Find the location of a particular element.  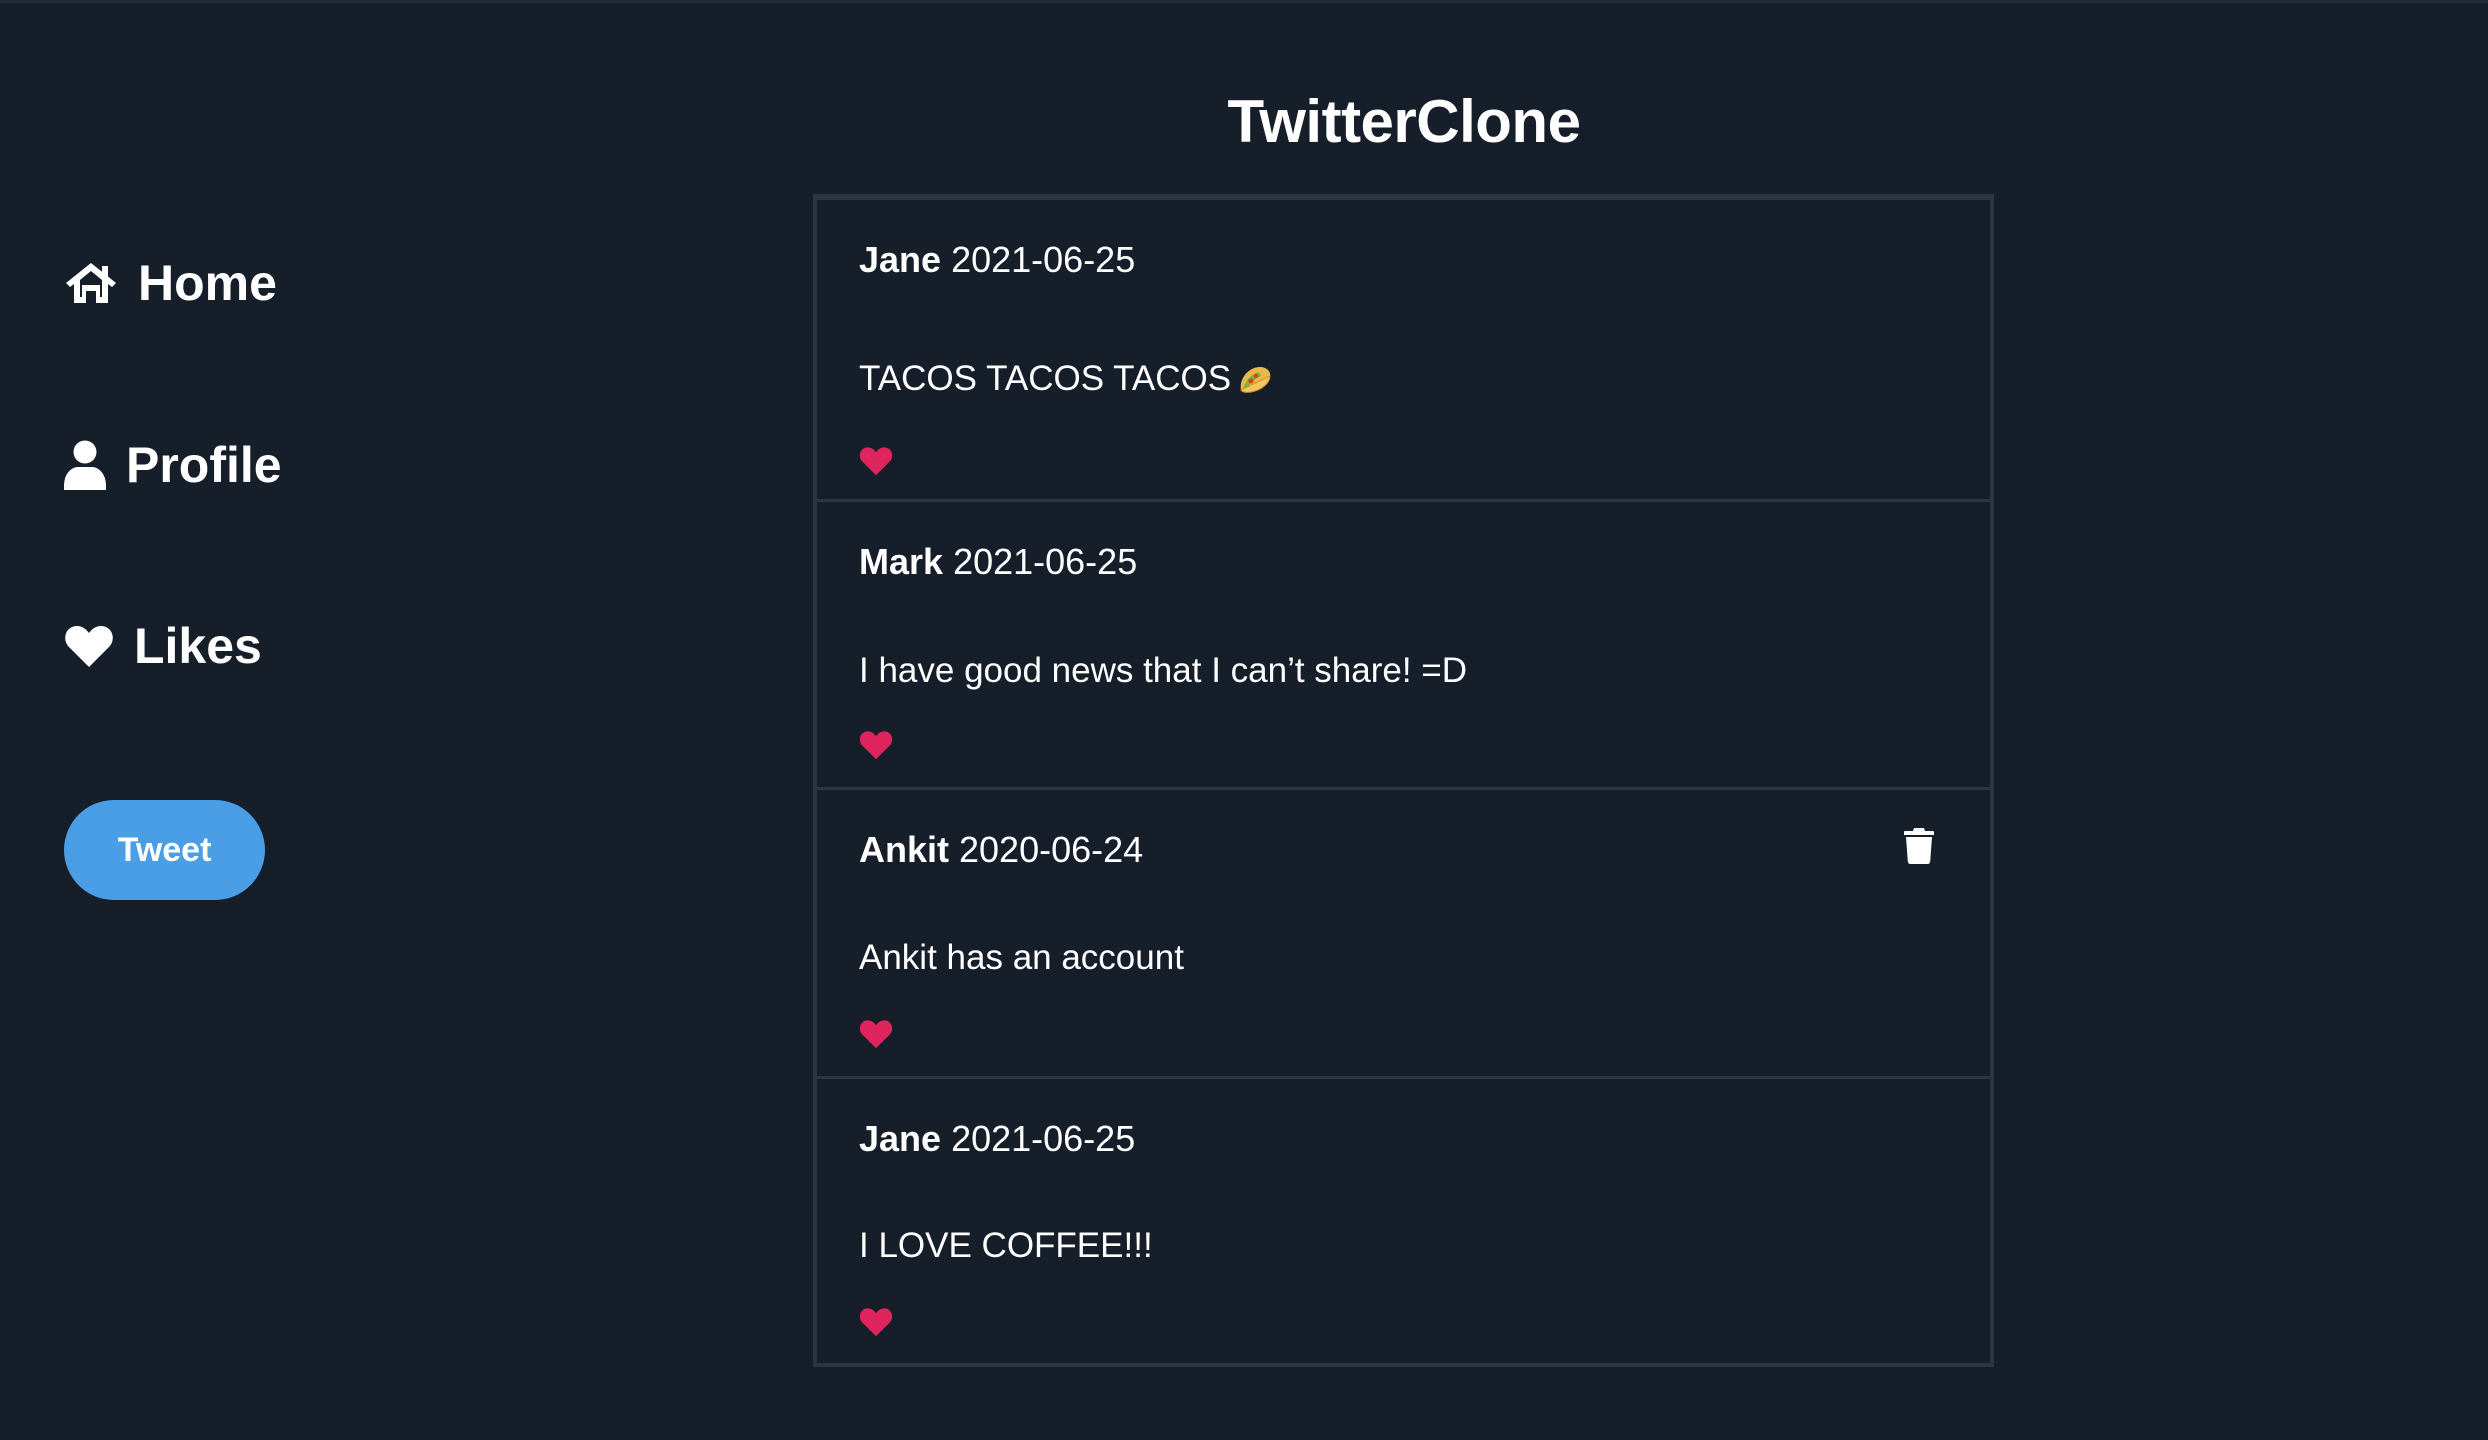

taco-icon is located at coordinates (1255, 377).